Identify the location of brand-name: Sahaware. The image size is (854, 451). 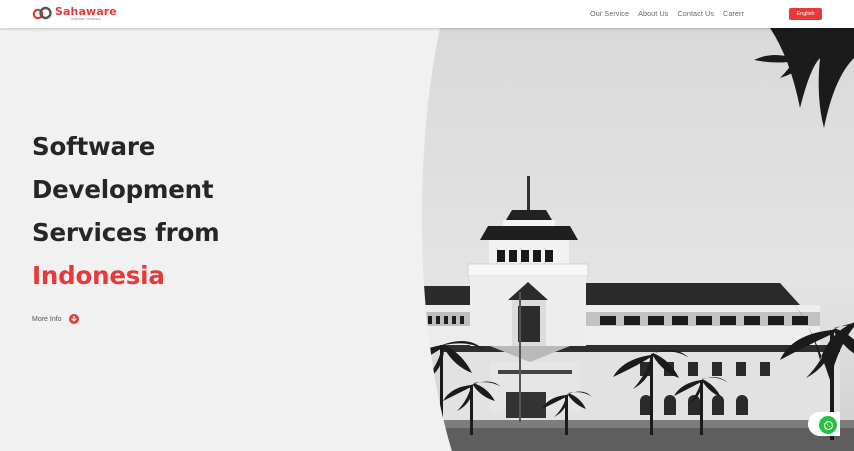
(86, 11).